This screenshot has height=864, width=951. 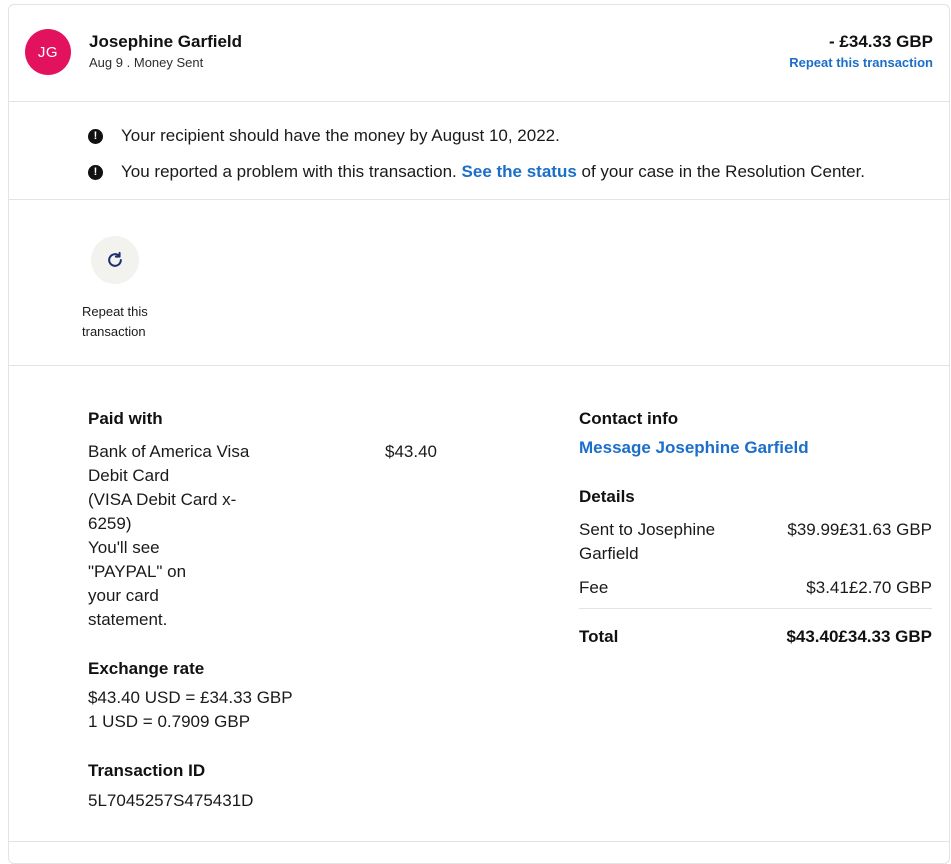 What do you see at coordinates (171, 800) in the screenshot?
I see `transaction-id: 5L7045257S475431D` at bounding box center [171, 800].